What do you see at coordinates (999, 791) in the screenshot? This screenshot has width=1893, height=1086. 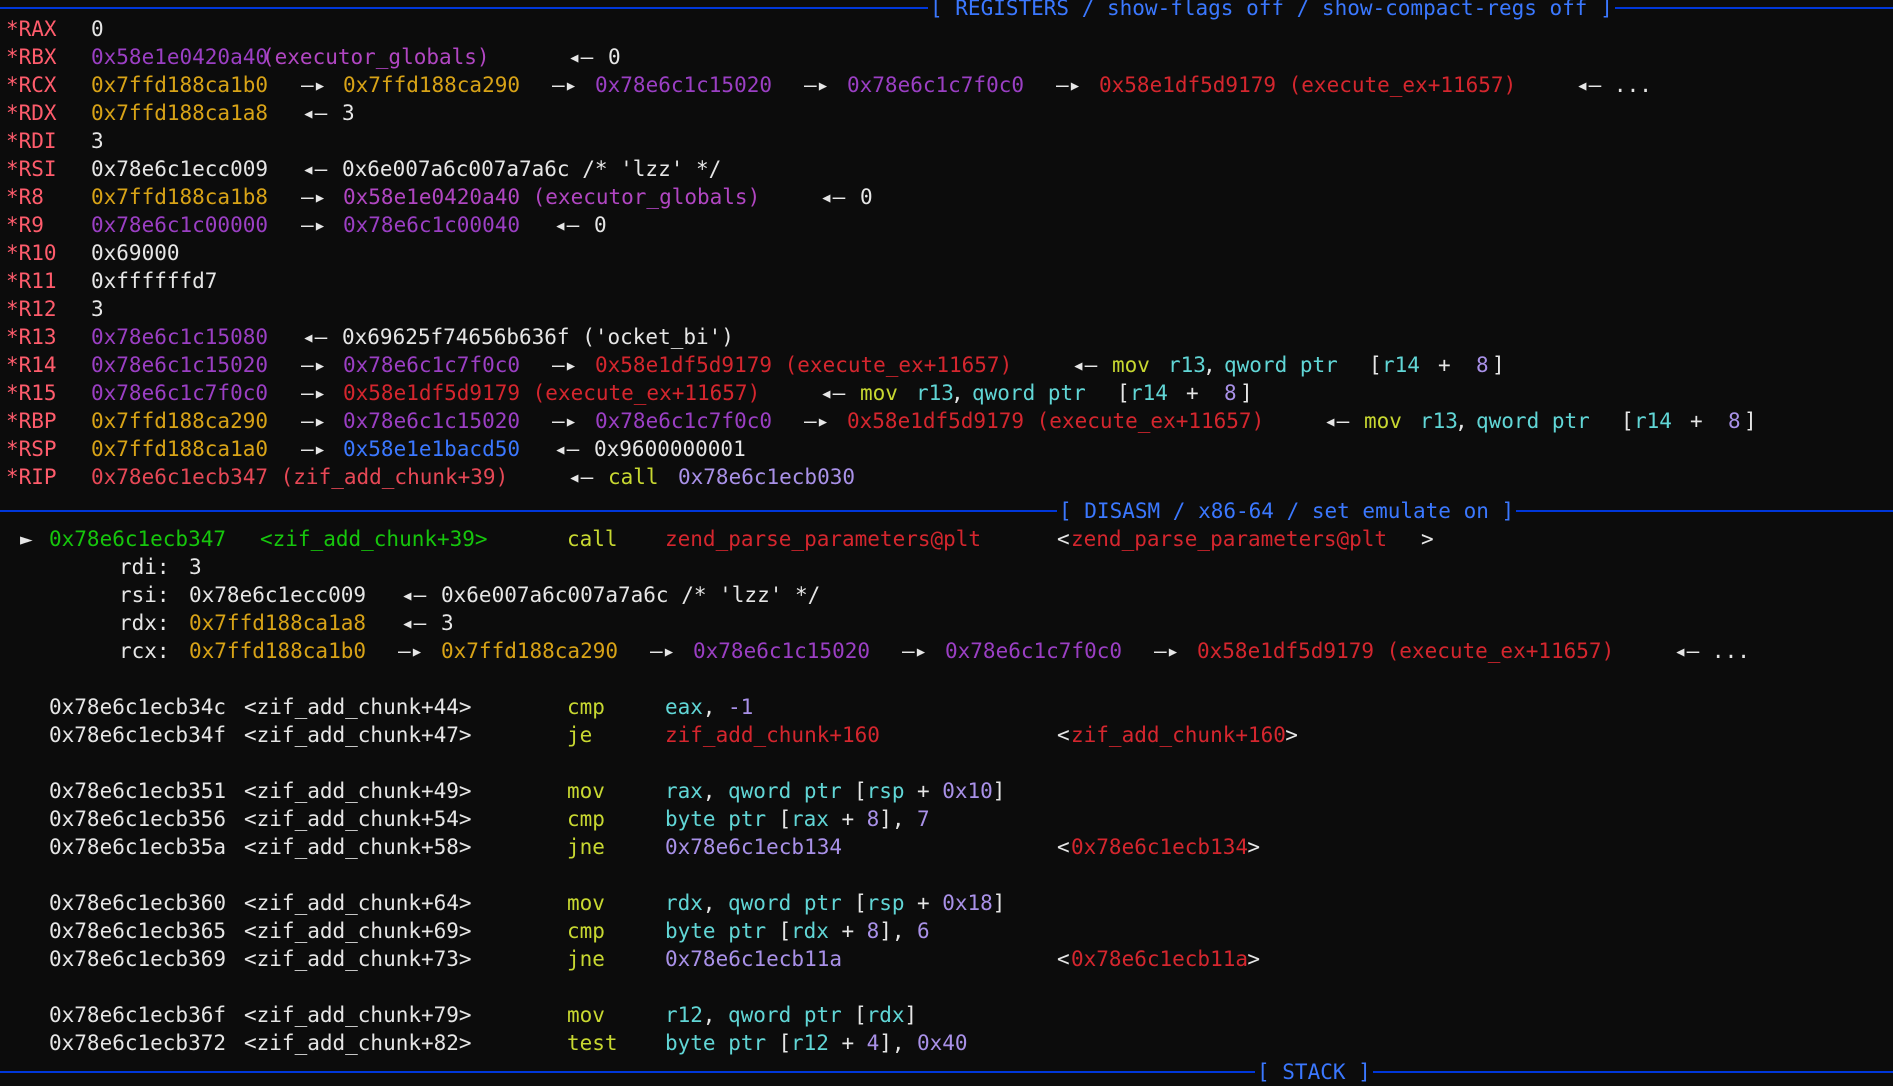 I see `instruction-operand: ]` at bounding box center [999, 791].